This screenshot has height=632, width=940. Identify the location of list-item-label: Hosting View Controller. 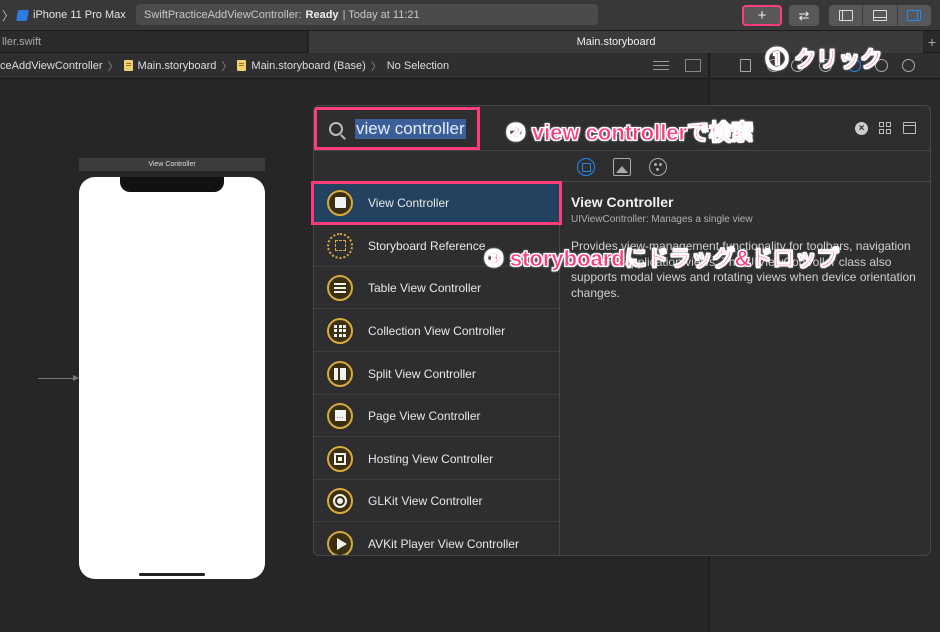
(431, 458).